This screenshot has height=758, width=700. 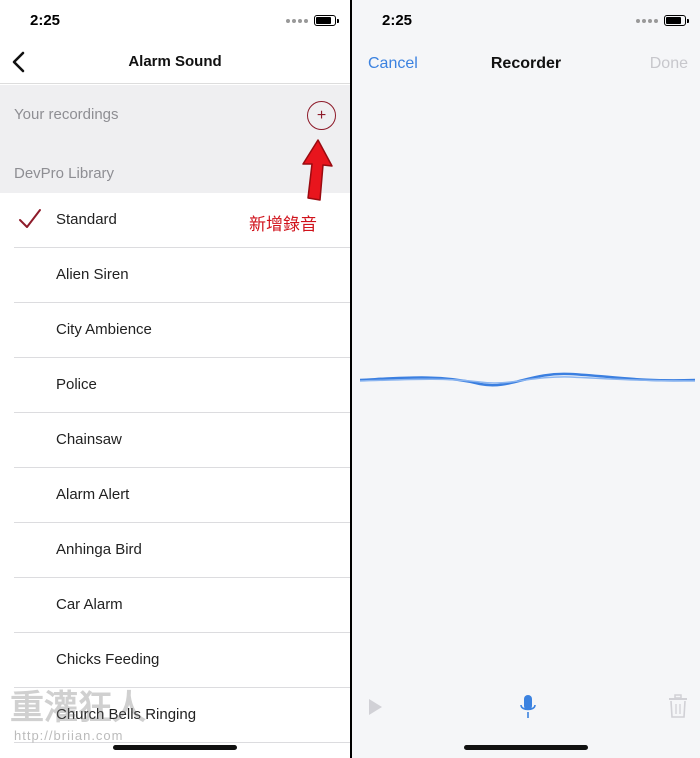 I want to click on microphone-icon, so click(x=528, y=707).